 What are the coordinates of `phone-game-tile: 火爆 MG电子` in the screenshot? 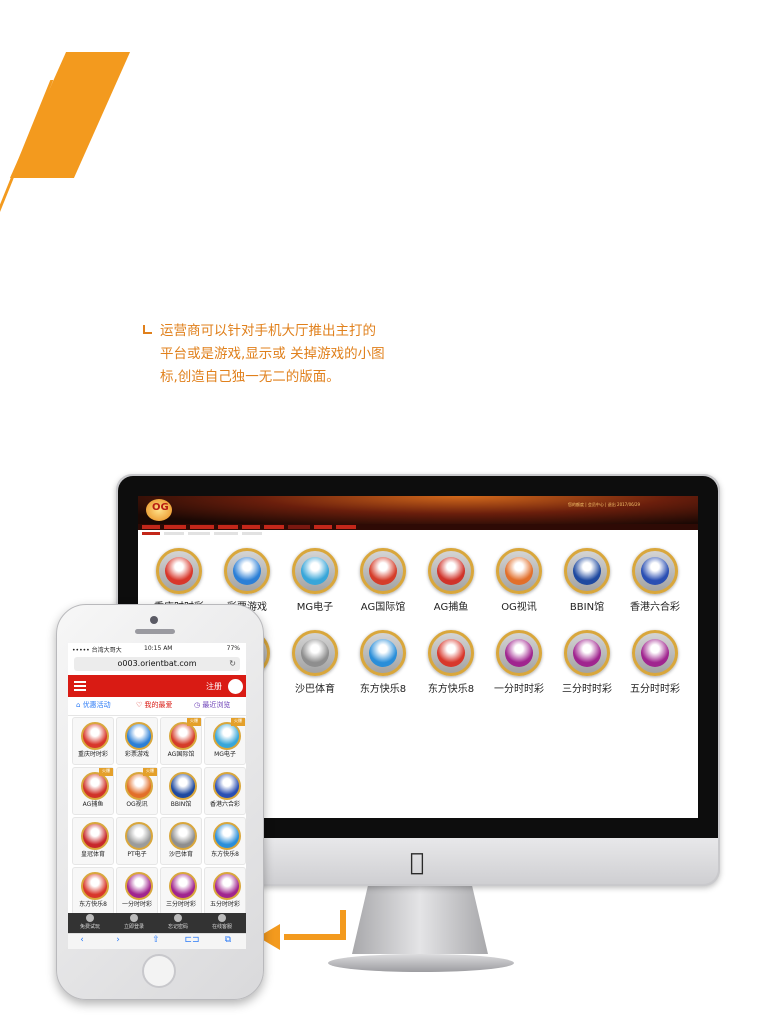 It's located at (225, 741).